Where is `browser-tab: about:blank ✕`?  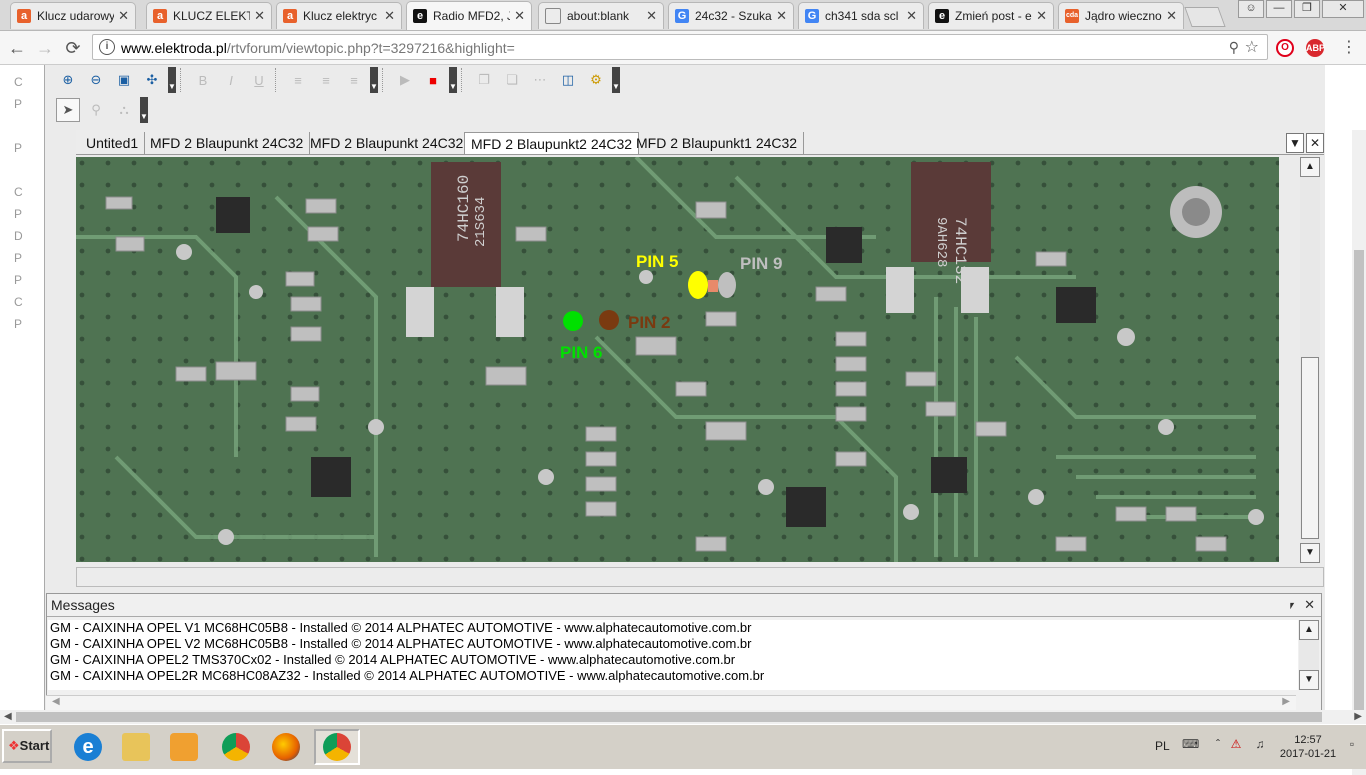
browser-tab: about:blank ✕ is located at coordinates (601, 15).